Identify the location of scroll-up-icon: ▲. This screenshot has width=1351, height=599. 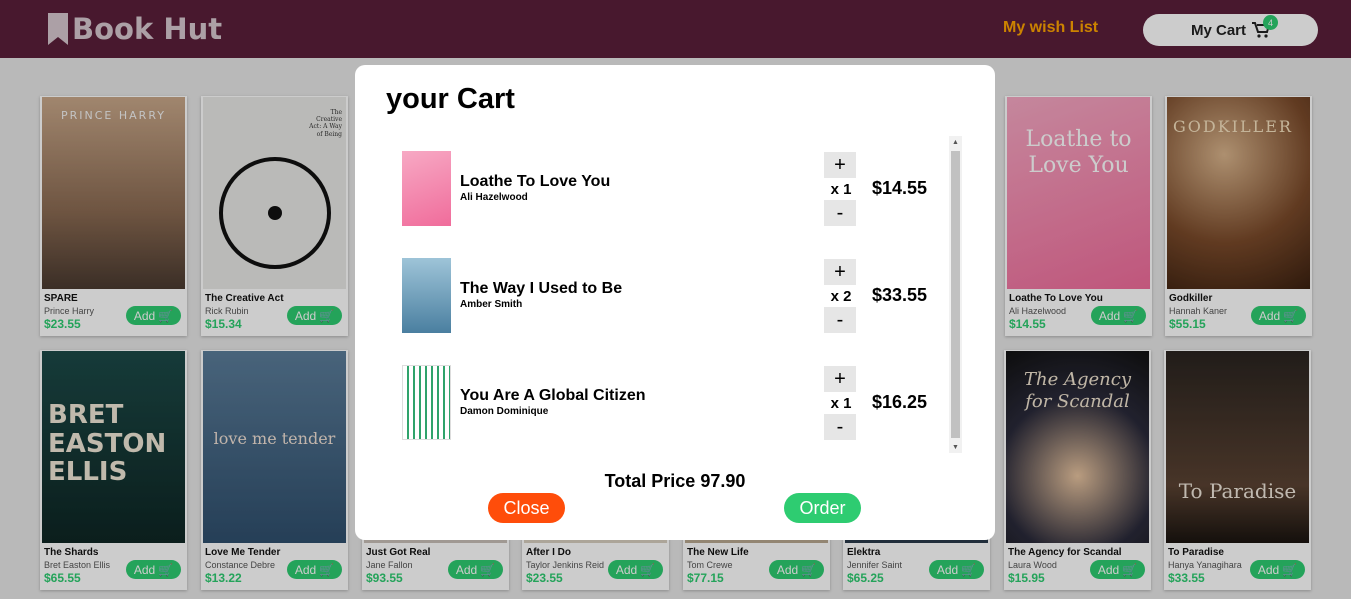
(955, 142).